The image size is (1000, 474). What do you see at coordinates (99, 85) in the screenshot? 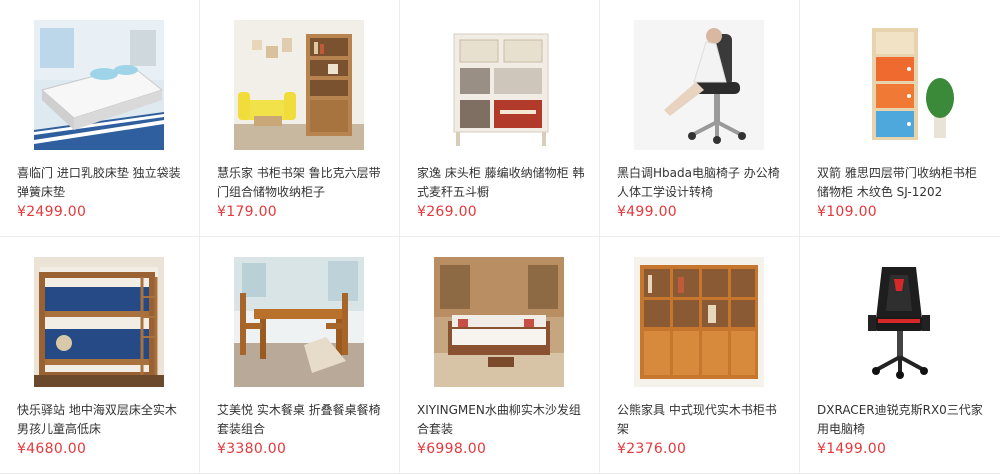
I see `mattress-image` at bounding box center [99, 85].